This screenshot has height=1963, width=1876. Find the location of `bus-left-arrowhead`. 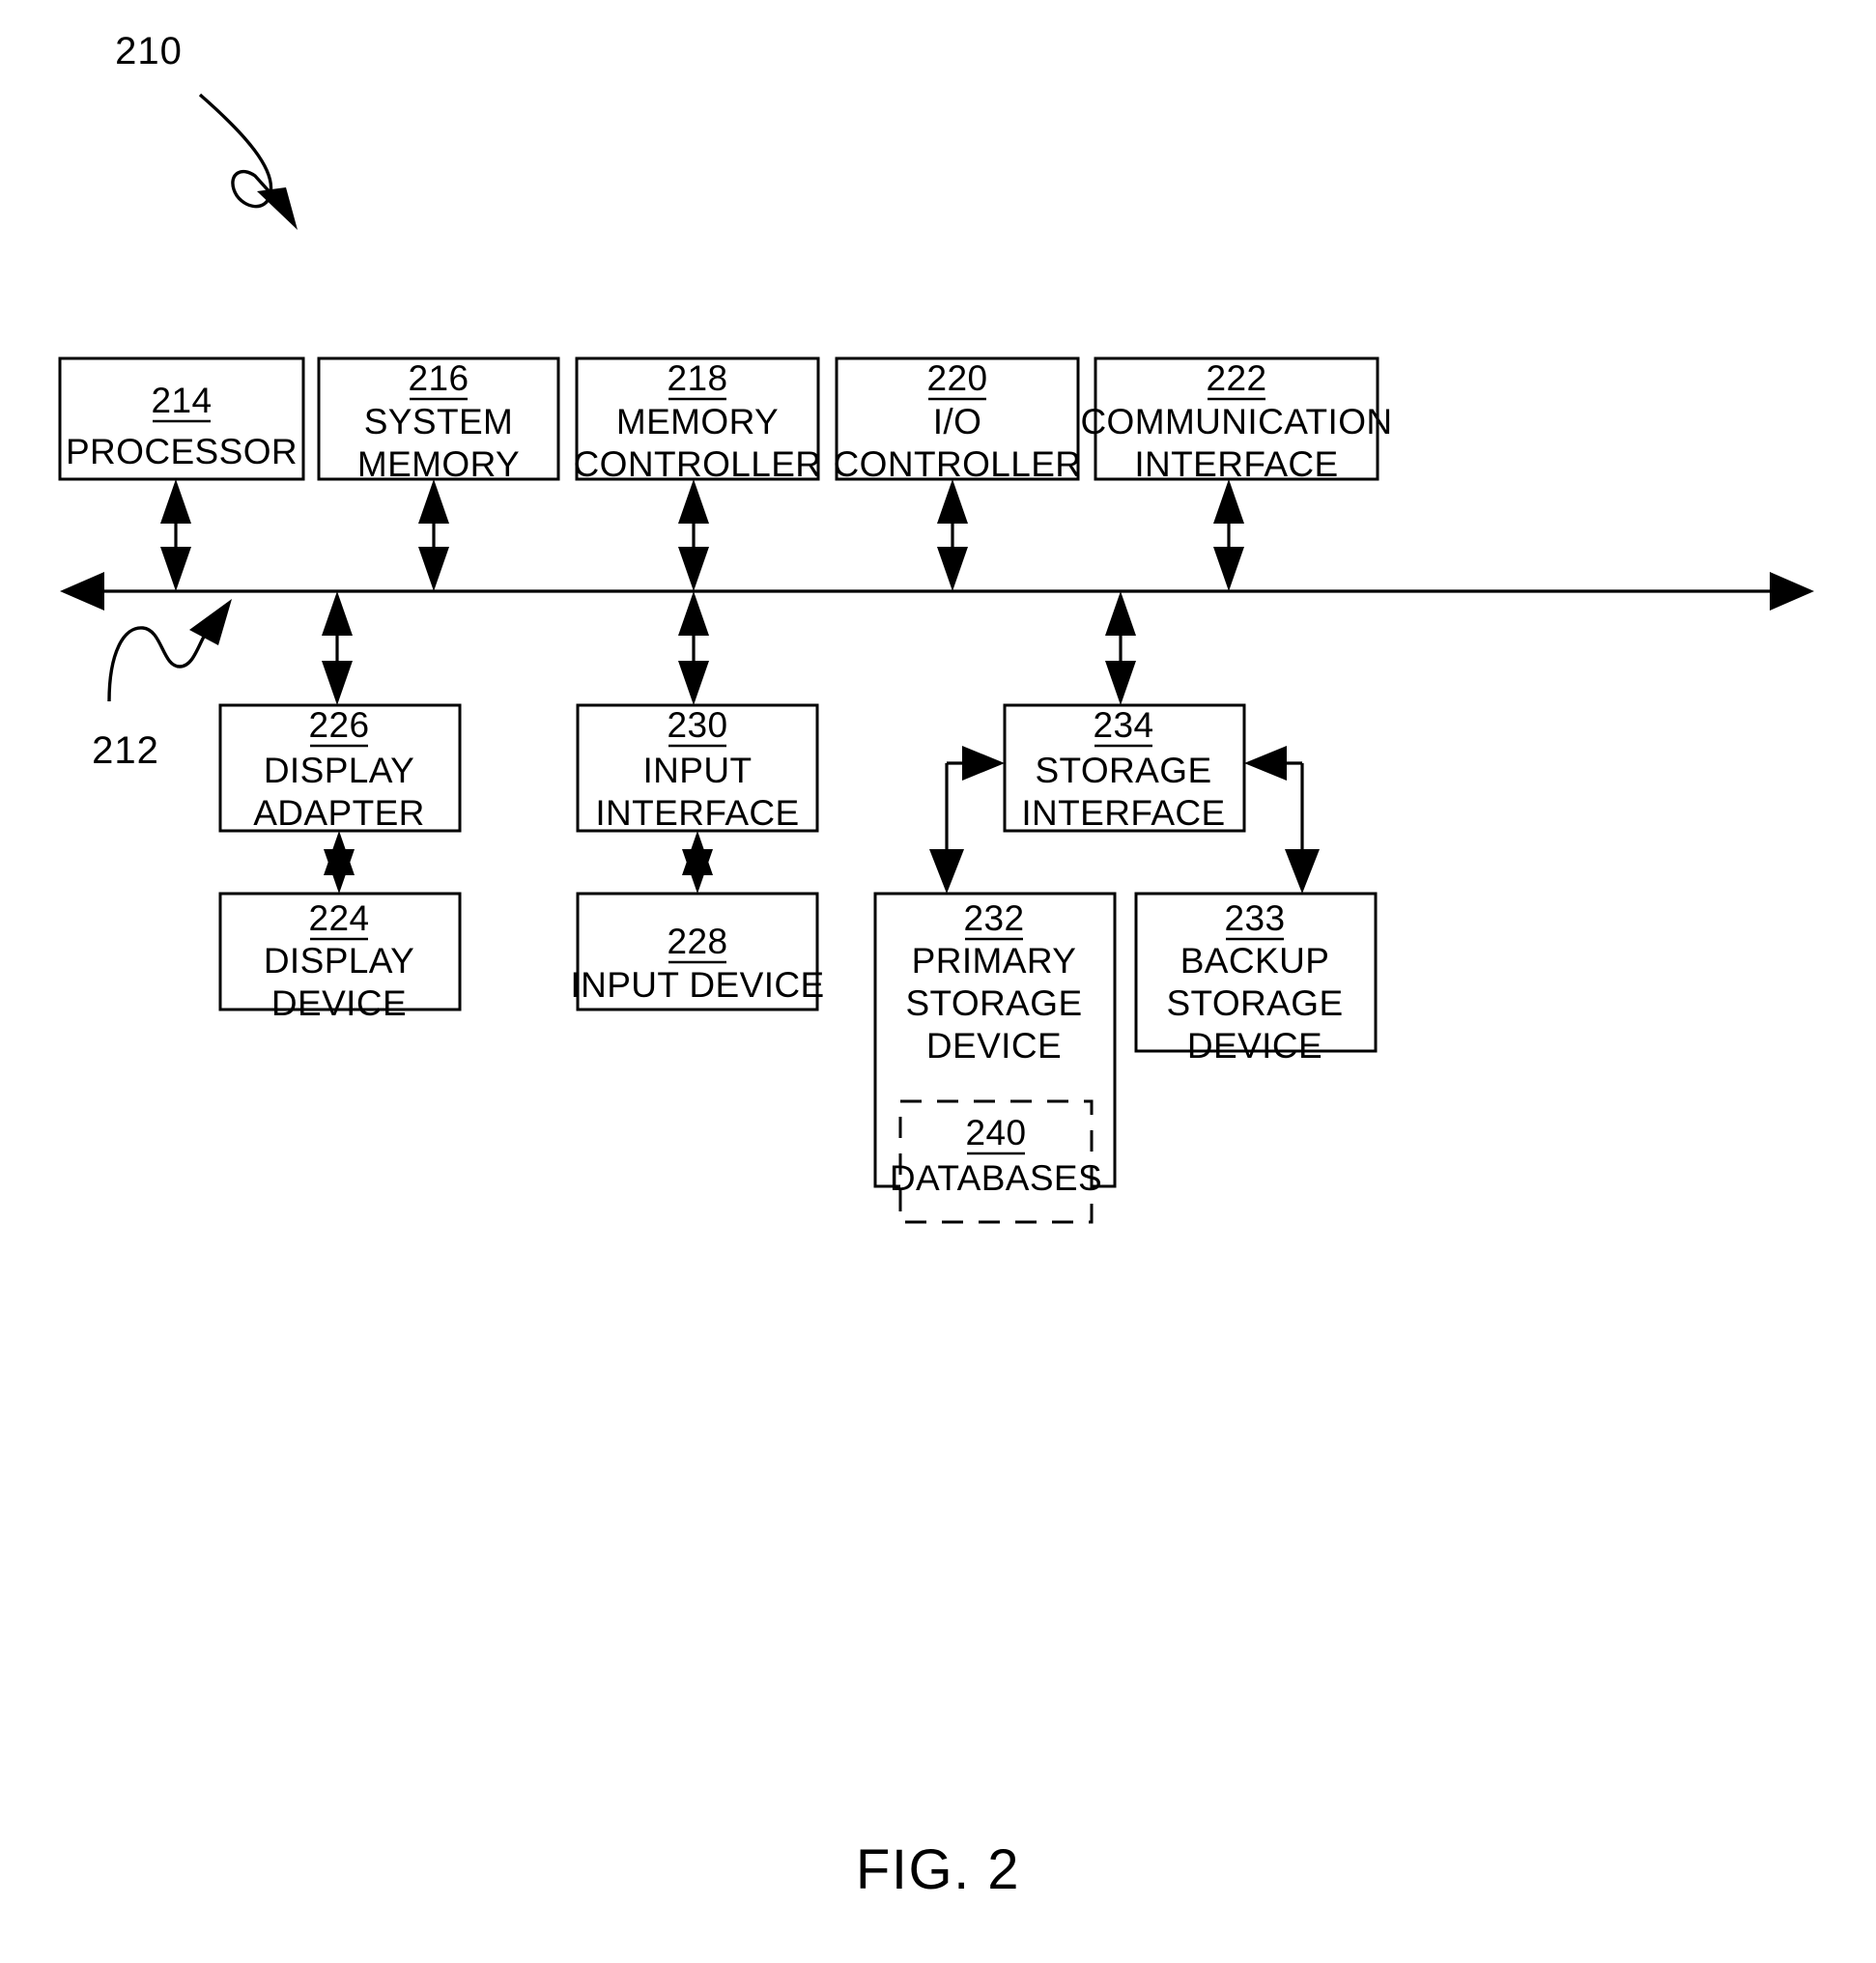

bus-left-arrowhead is located at coordinates (82, 591).